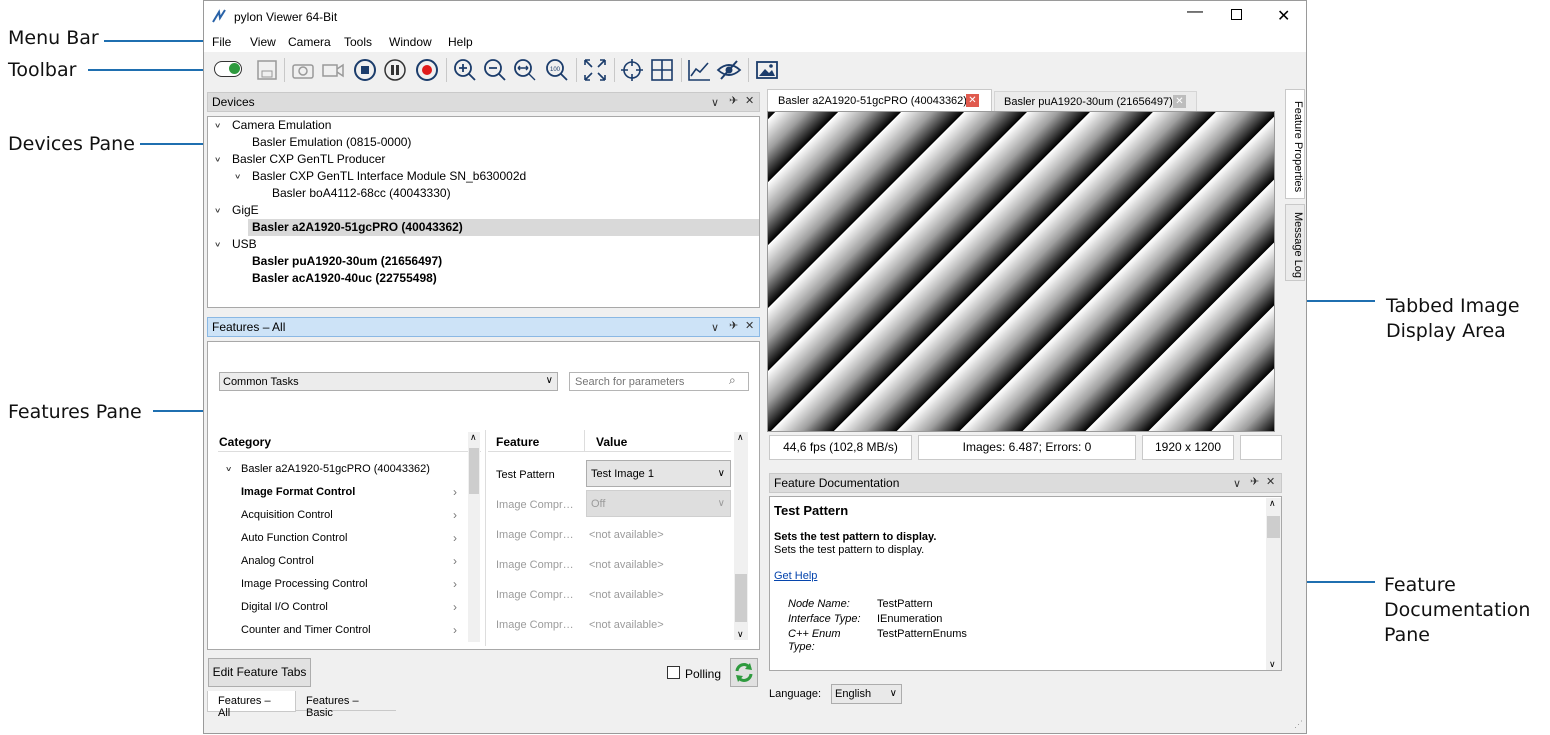 Image resolution: width=1550 pixels, height=735 pixels. Describe the element at coordinates (465, 70) in the screenshot. I see `zoom-in-icon` at that location.